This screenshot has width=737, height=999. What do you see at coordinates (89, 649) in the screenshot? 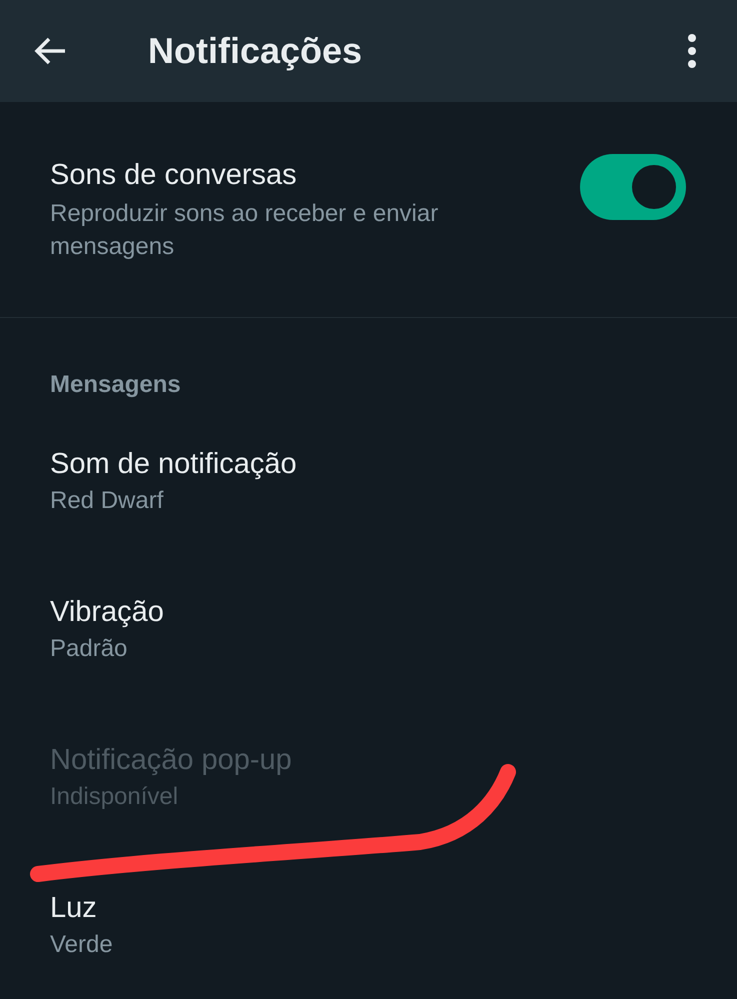
I see `setting-value: Padrão` at bounding box center [89, 649].